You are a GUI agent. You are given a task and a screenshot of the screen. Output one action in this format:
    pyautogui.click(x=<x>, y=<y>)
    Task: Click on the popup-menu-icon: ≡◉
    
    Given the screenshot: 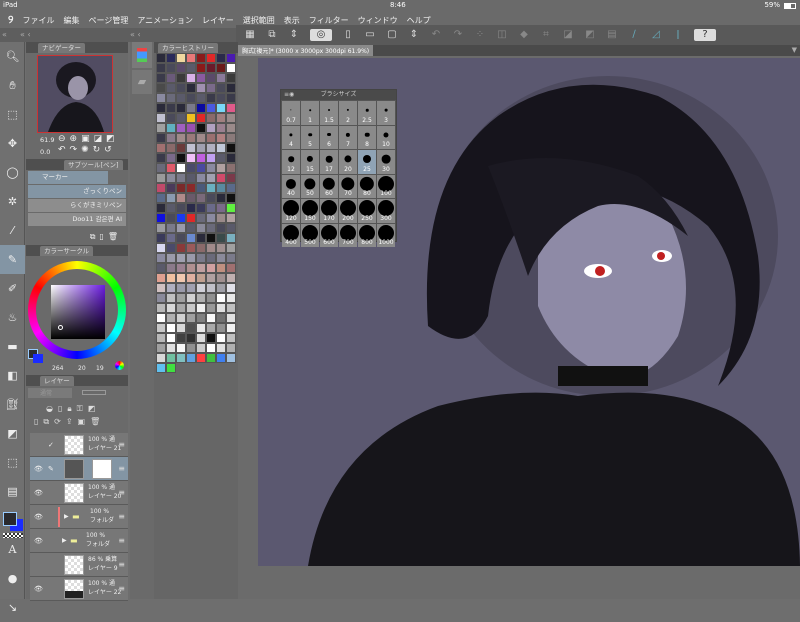 What is the action you would take?
    pyautogui.click(x=289, y=95)
    